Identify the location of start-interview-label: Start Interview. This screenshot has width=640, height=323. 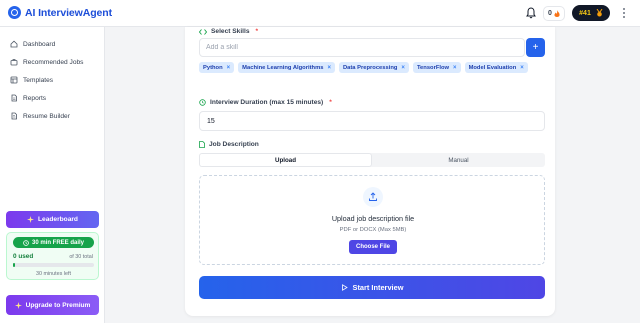
(378, 287).